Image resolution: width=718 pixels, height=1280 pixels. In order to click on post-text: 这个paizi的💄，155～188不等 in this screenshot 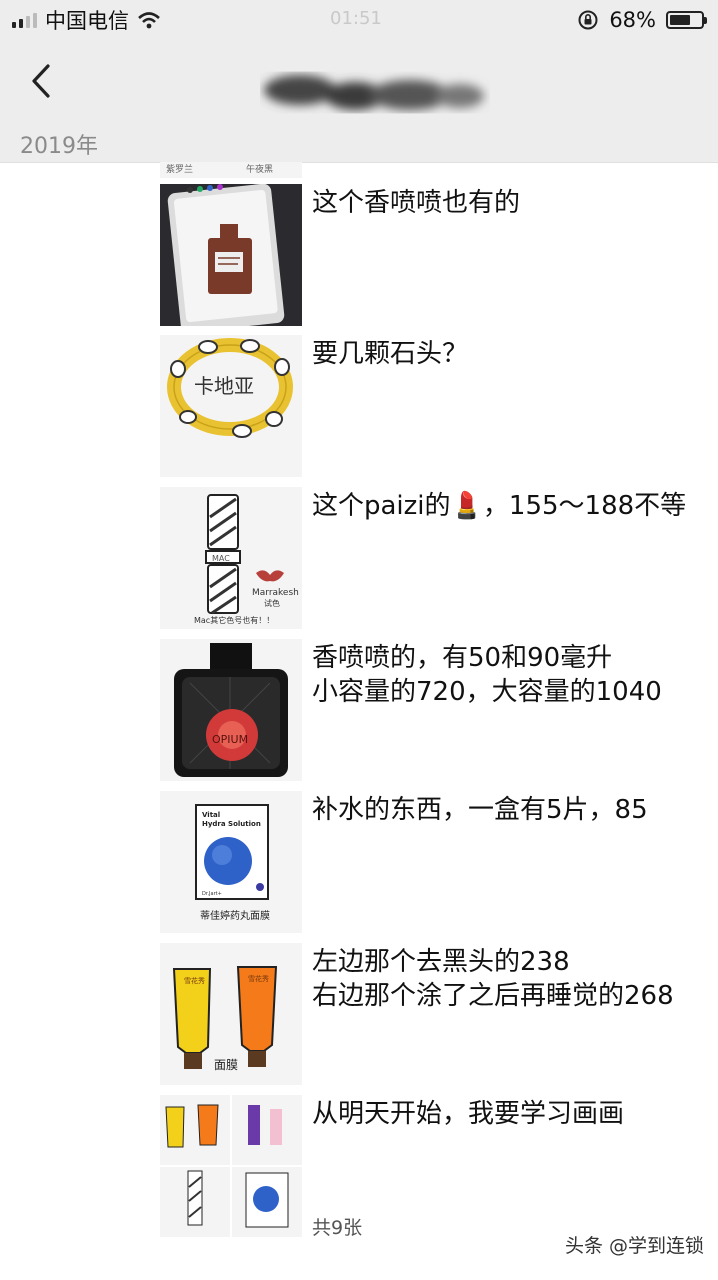, I will do `click(499, 506)`.